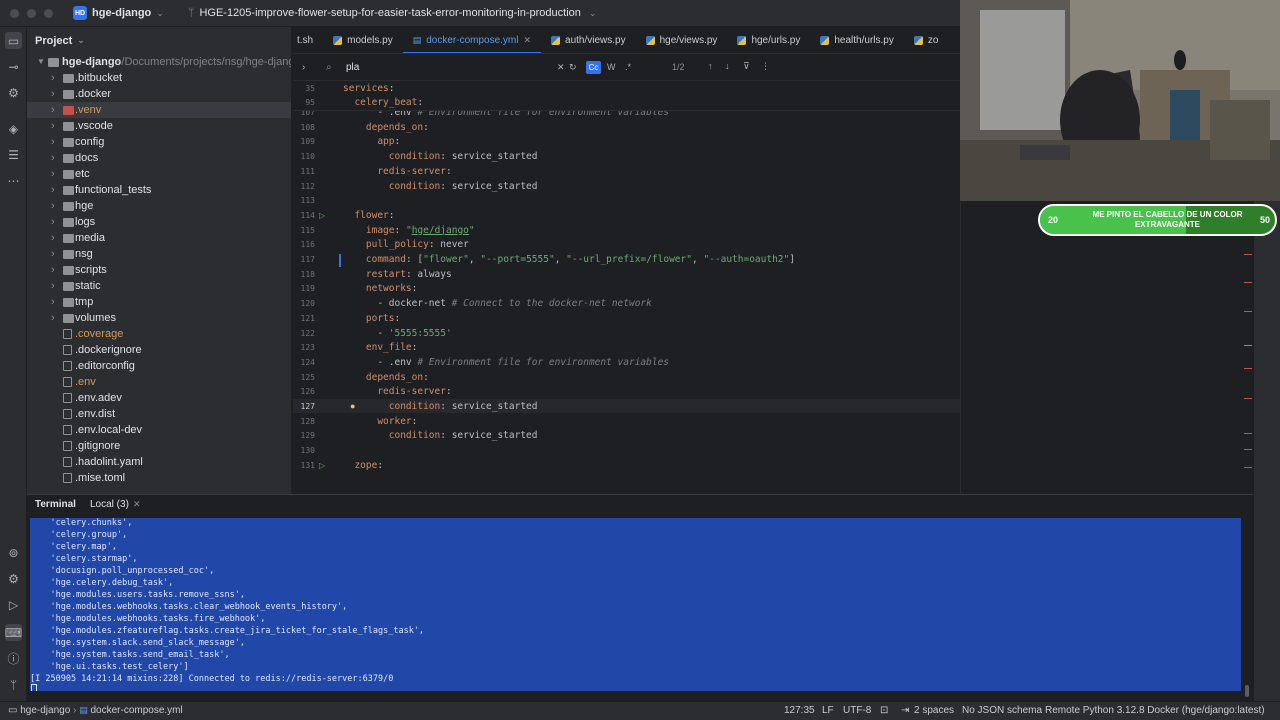 This screenshot has height=720, width=1280. Describe the element at coordinates (884, 710) in the screenshot. I see `lock-icon: ⊡` at that location.